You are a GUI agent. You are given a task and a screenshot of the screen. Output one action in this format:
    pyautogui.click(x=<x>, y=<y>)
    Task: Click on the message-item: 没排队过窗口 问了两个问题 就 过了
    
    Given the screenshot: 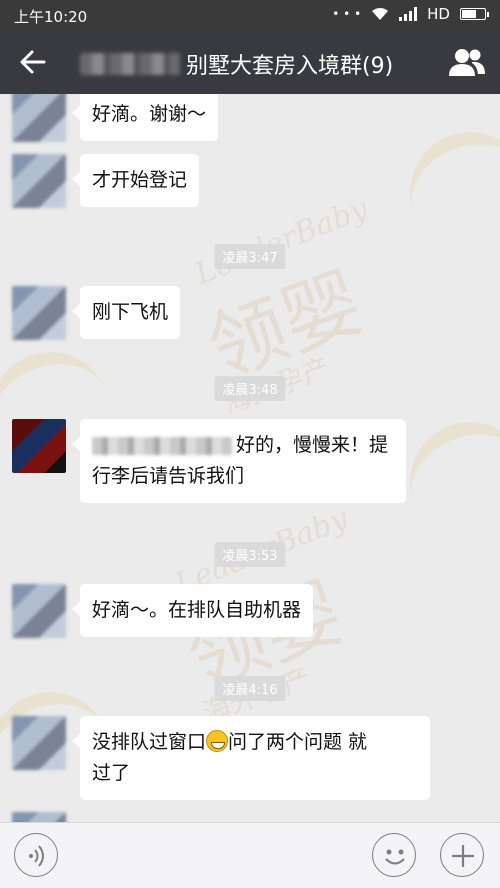 What is the action you would take?
    pyautogui.click(x=221, y=758)
    